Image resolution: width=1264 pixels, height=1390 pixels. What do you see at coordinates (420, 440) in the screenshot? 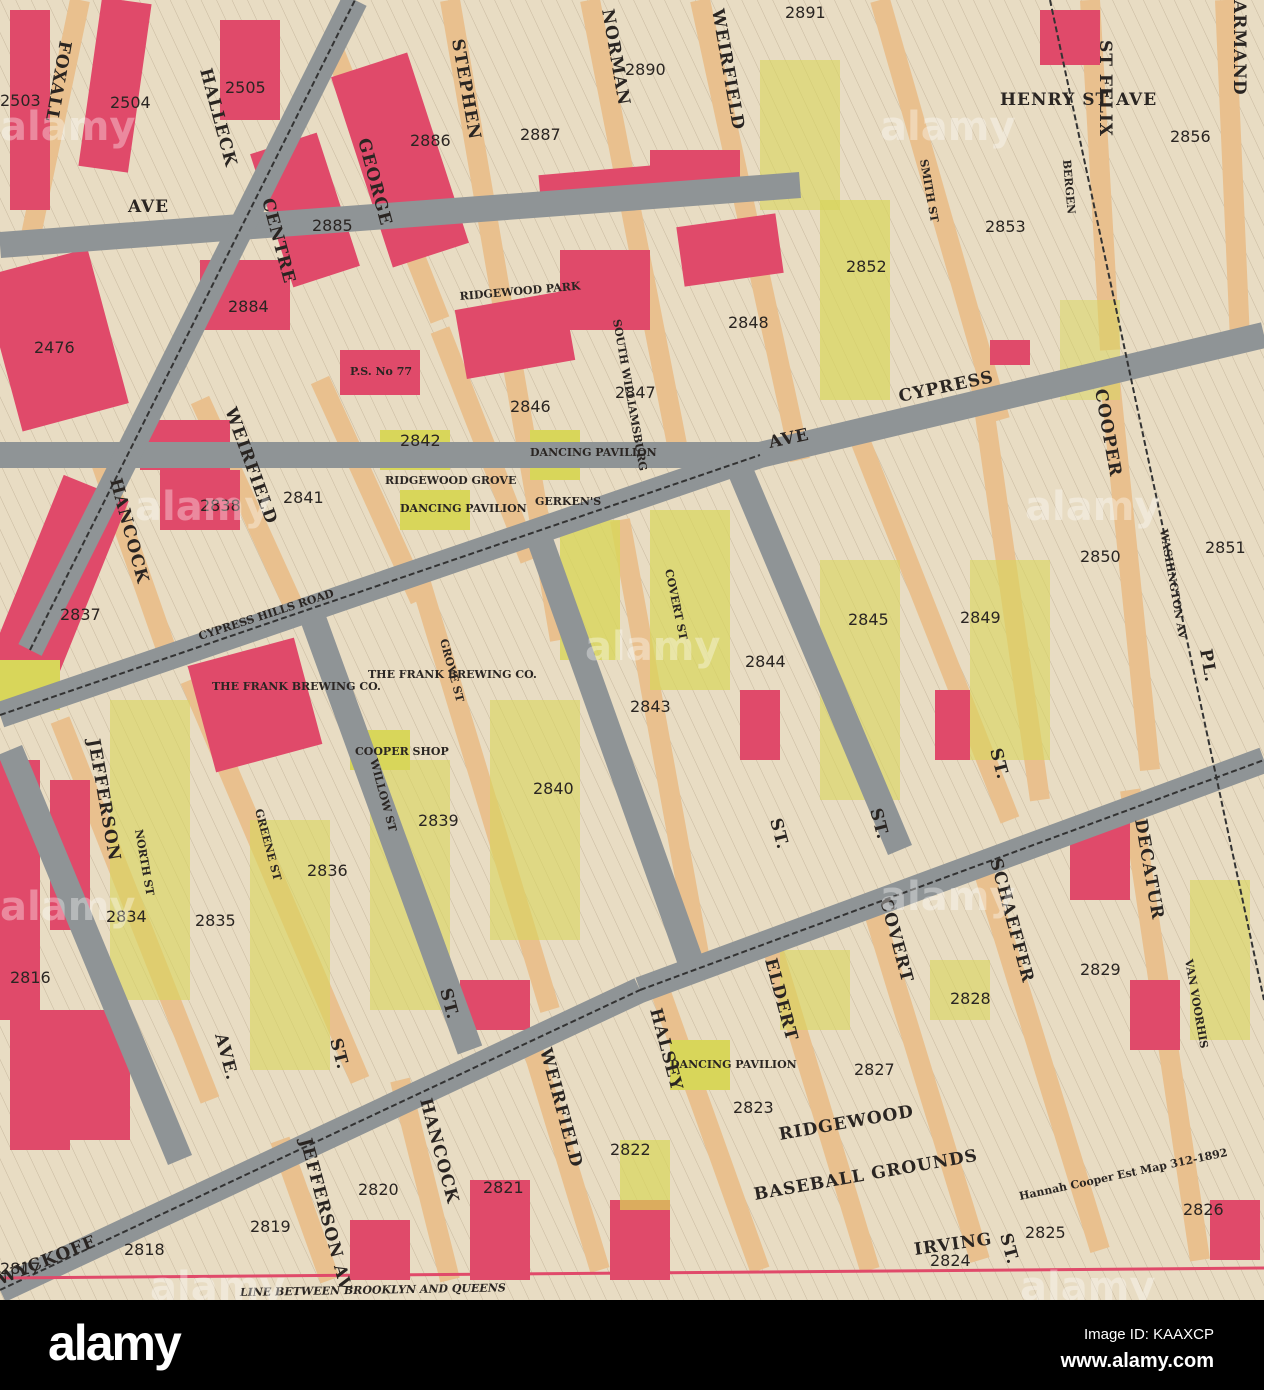
I see `block-number: 2842` at bounding box center [420, 440].